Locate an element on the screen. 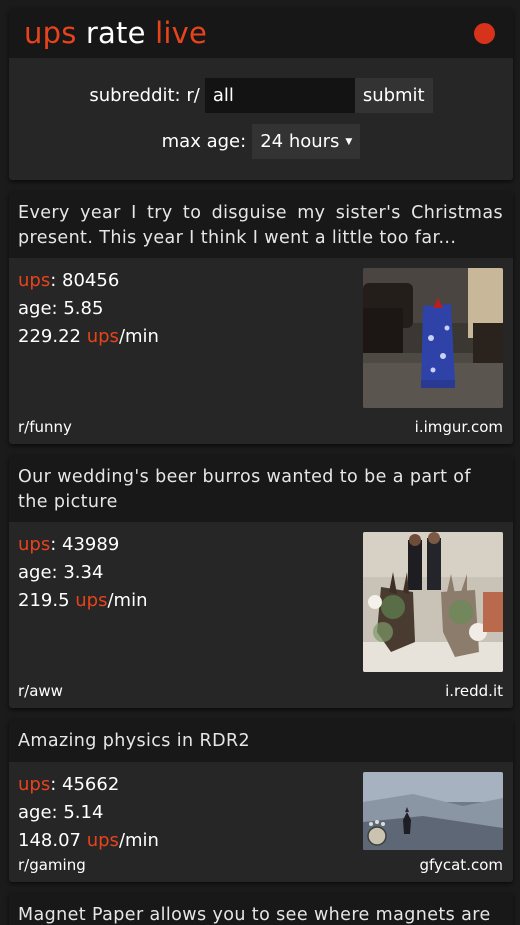 Image resolution: width=520 pixels, height=925 pixels. rate-value: 148.07 is located at coordinates (49, 840).